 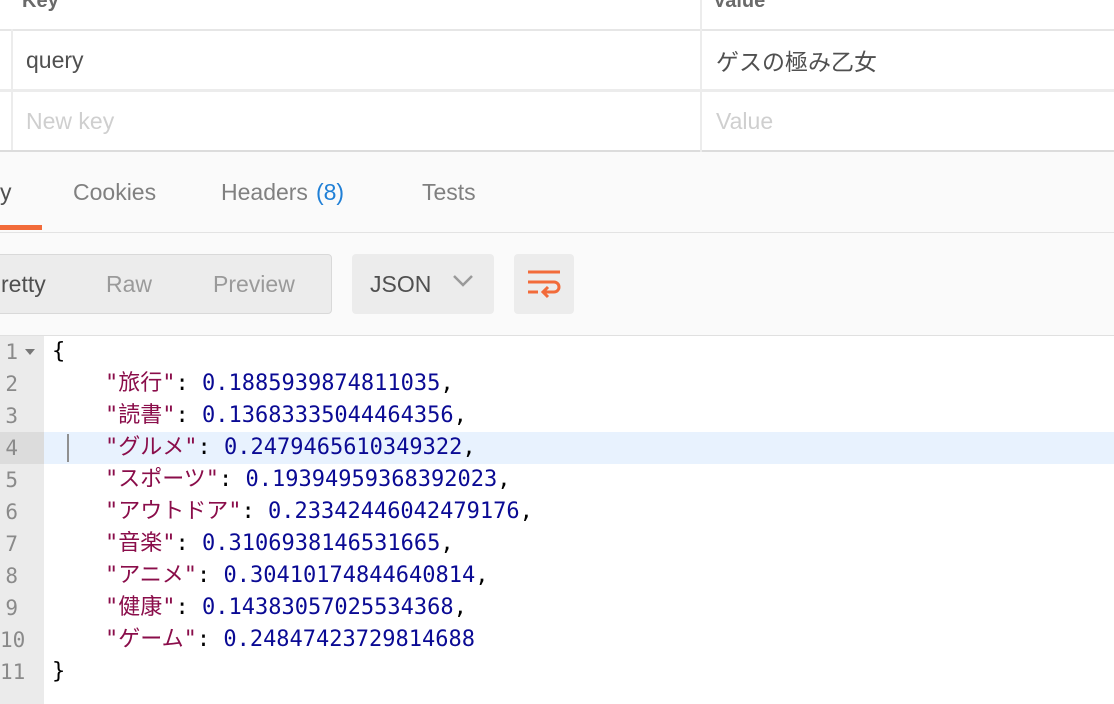 What do you see at coordinates (349, 575) in the screenshot?
I see `json-value: 0.30410174844640814` at bounding box center [349, 575].